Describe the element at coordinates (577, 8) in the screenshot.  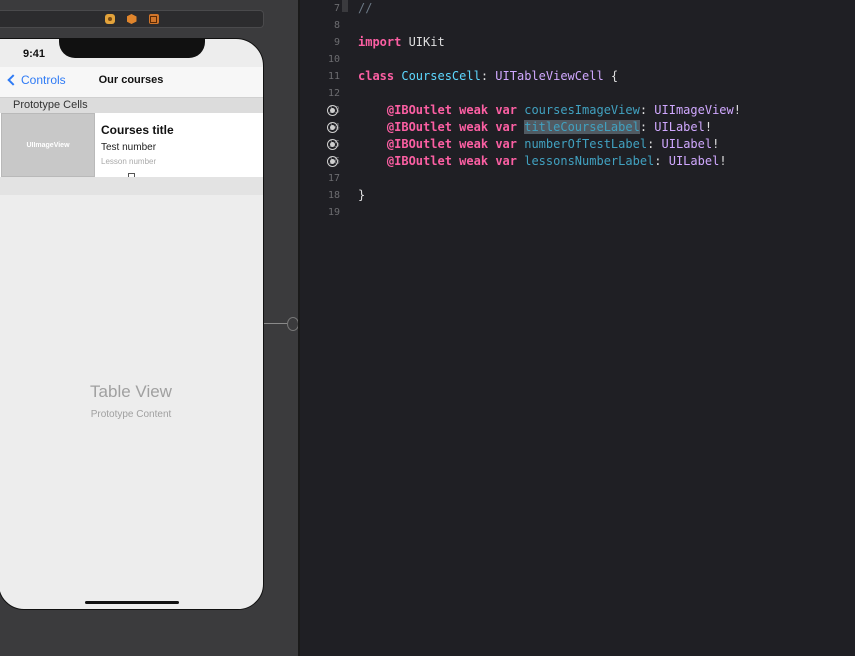
I see `code-line: 7 //` at that location.